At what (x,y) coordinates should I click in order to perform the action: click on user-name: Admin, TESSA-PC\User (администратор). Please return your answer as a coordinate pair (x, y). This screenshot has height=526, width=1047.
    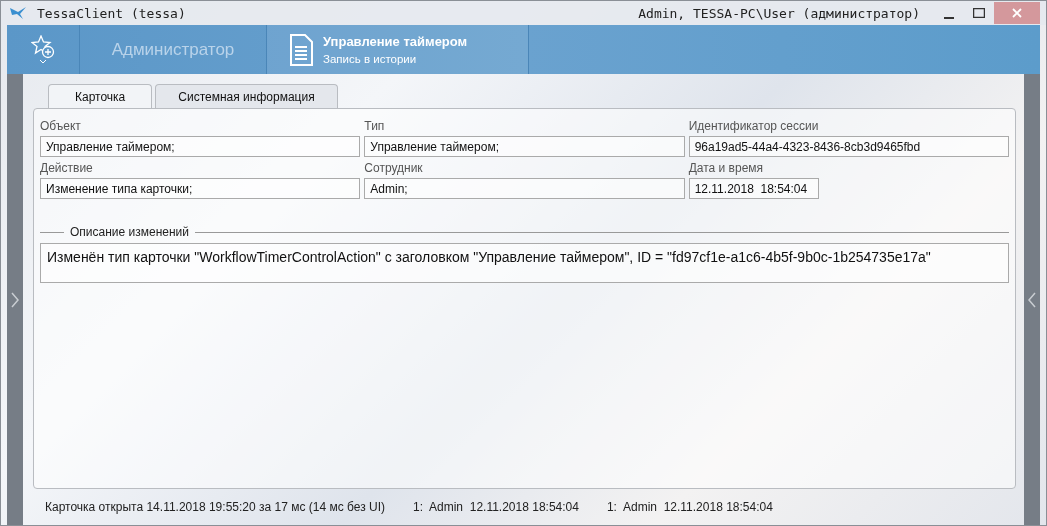
    Looking at the image, I should click on (779, 13).